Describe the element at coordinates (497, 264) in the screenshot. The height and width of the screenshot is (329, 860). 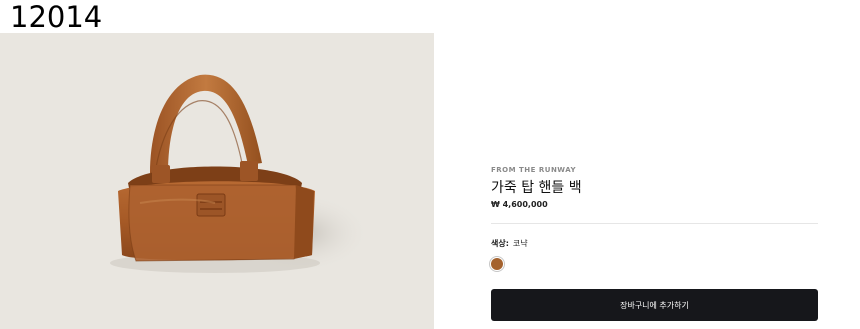
I see `color-swatch-cognac` at that location.